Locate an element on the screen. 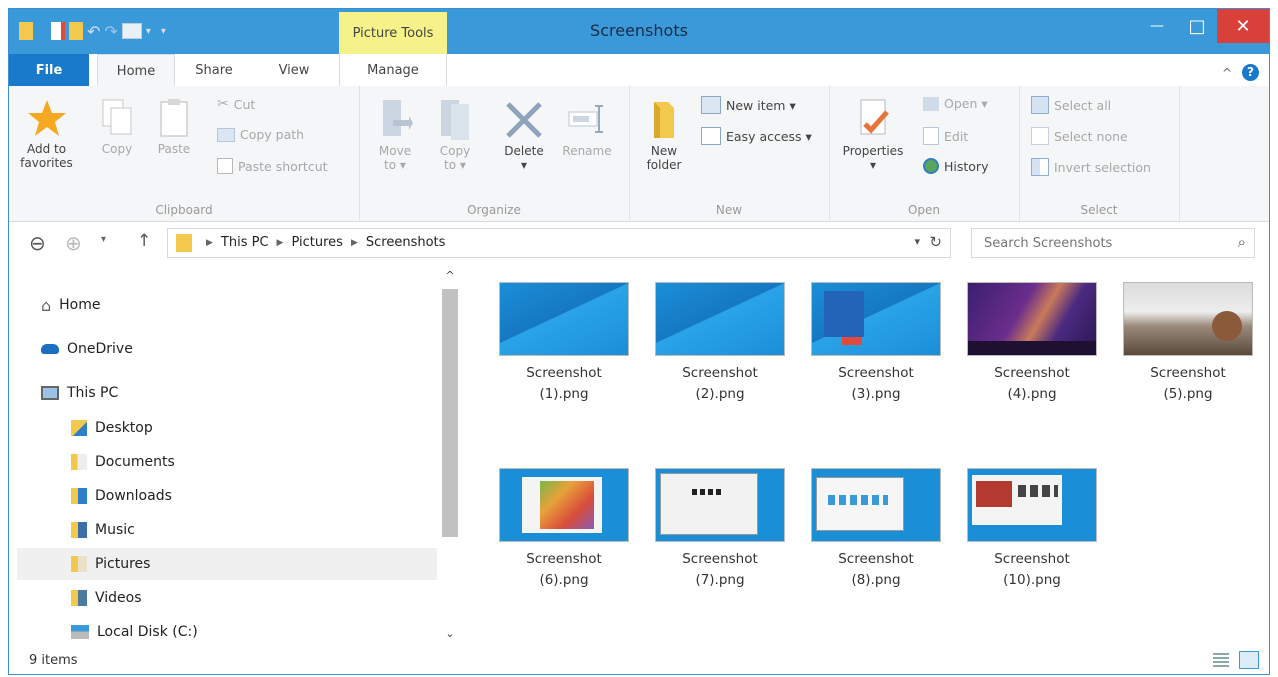  nav-item-videos: Videos is located at coordinates (281, 598).